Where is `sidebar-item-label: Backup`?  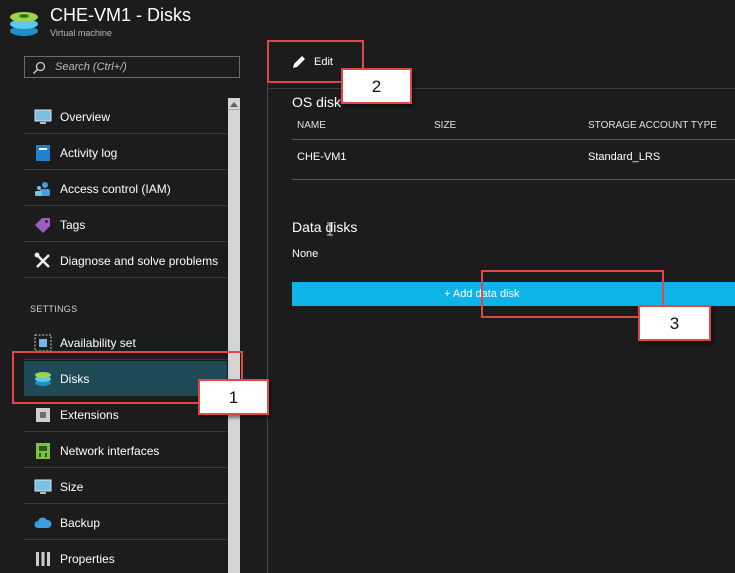
sidebar-item-label: Backup is located at coordinates (80, 523).